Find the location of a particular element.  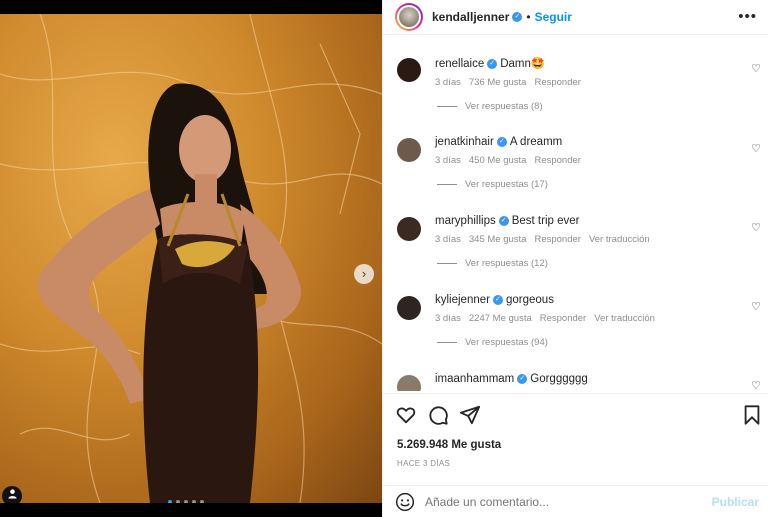

avatar is located at coordinates (409, 17).